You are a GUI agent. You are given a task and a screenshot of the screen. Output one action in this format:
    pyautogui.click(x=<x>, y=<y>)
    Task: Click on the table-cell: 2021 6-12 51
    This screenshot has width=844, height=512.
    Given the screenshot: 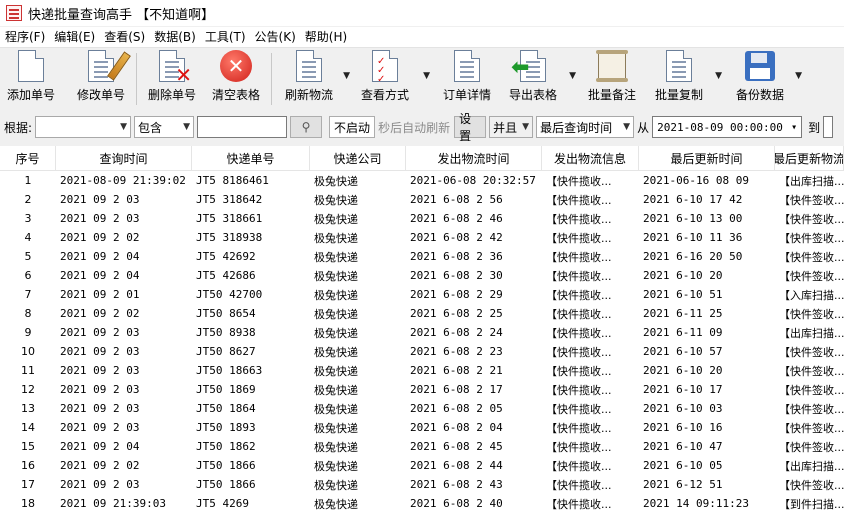 What is the action you would take?
    pyautogui.click(x=707, y=484)
    